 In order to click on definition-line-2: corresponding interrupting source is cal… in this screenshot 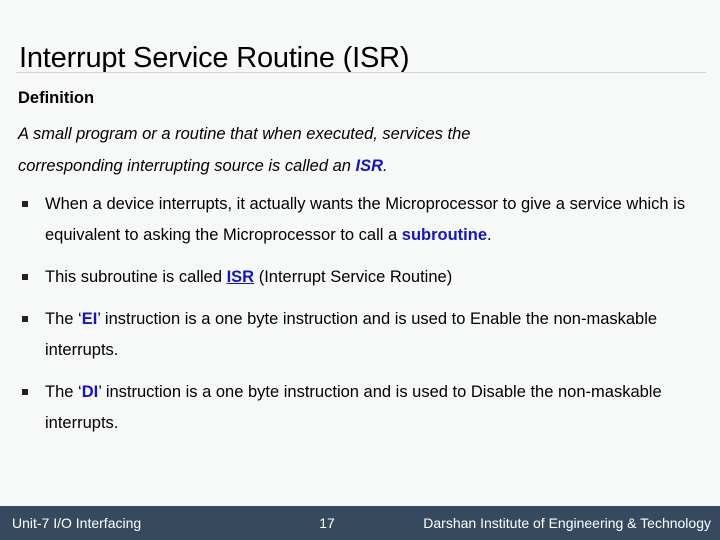, I will do `click(355, 166)`.